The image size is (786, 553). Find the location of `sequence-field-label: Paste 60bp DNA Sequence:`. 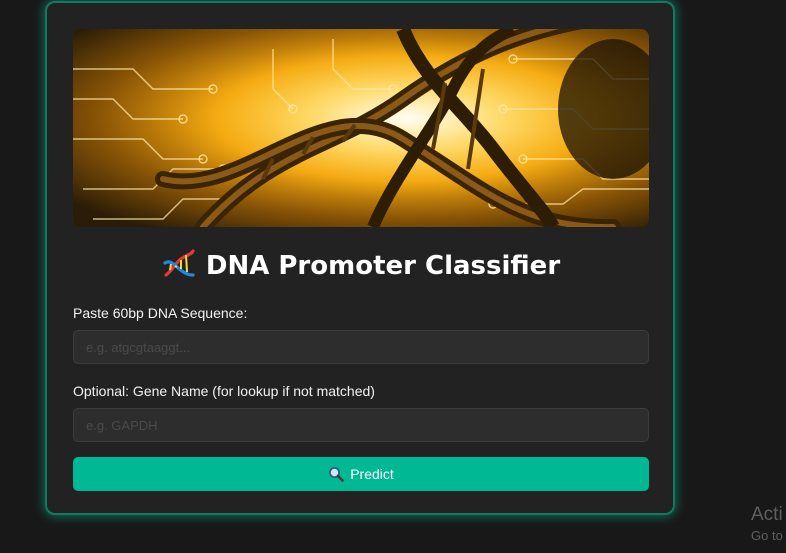

sequence-field-label: Paste 60bp DNA Sequence: is located at coordinates (160, 313).